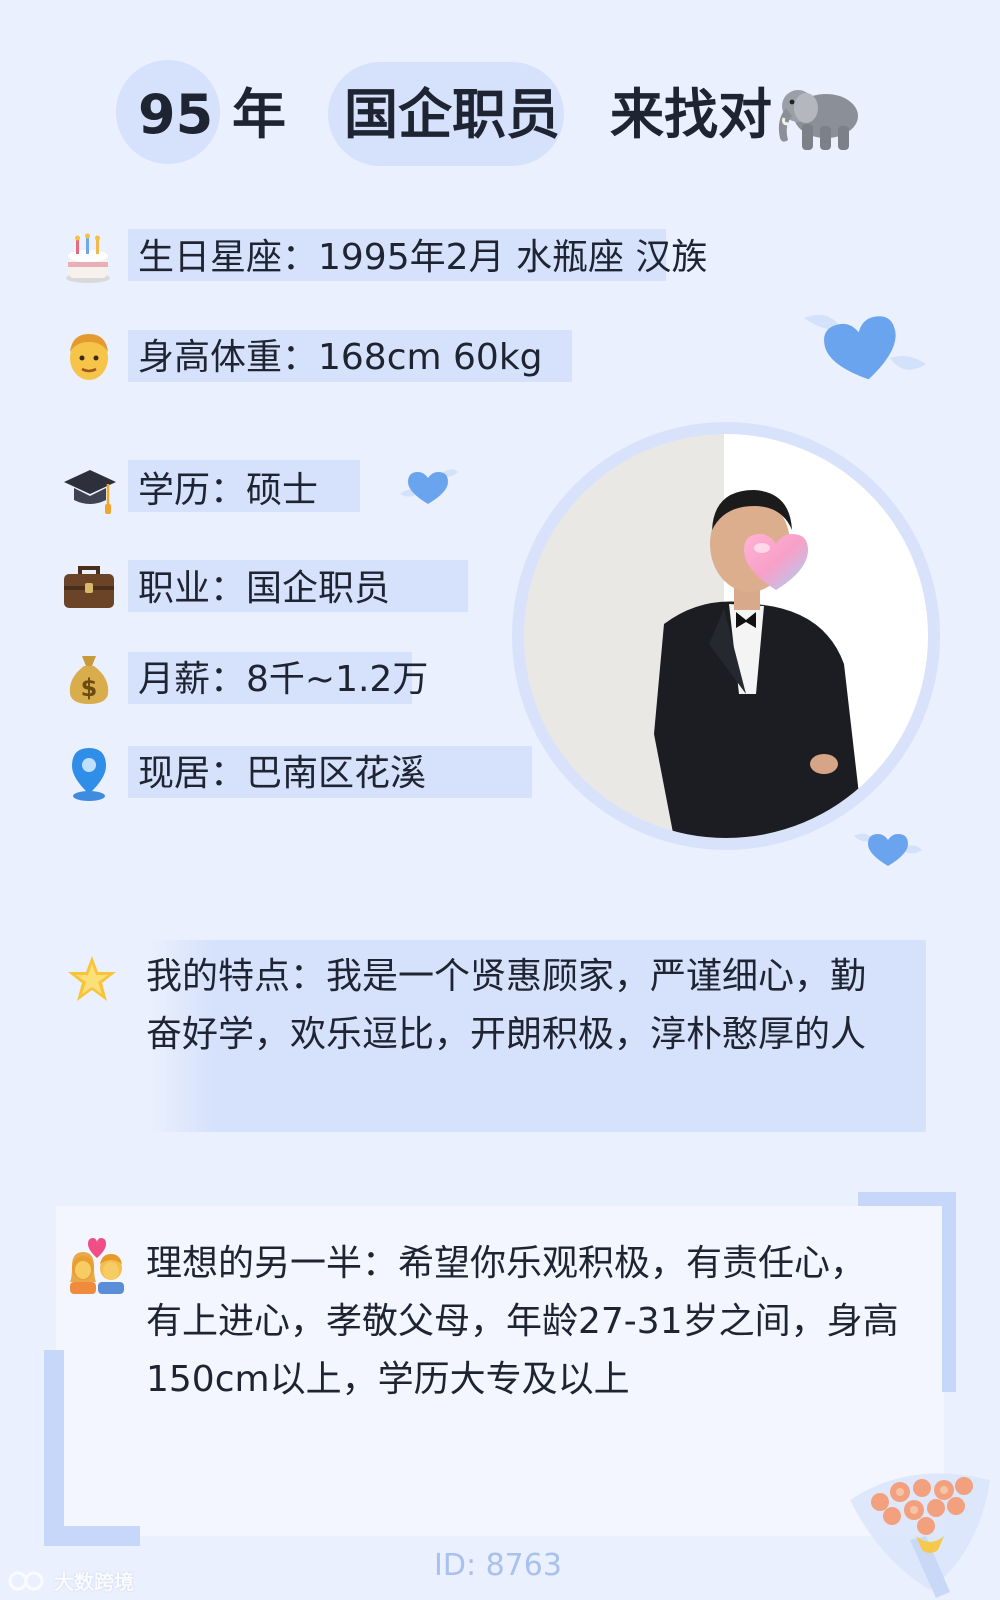 The height and width of the screenshot is (1600, 1000). What do you see at coordinates (865, 347) in the screenshot?
I see `winged-heart-icon` at bounding box center [865, 347].